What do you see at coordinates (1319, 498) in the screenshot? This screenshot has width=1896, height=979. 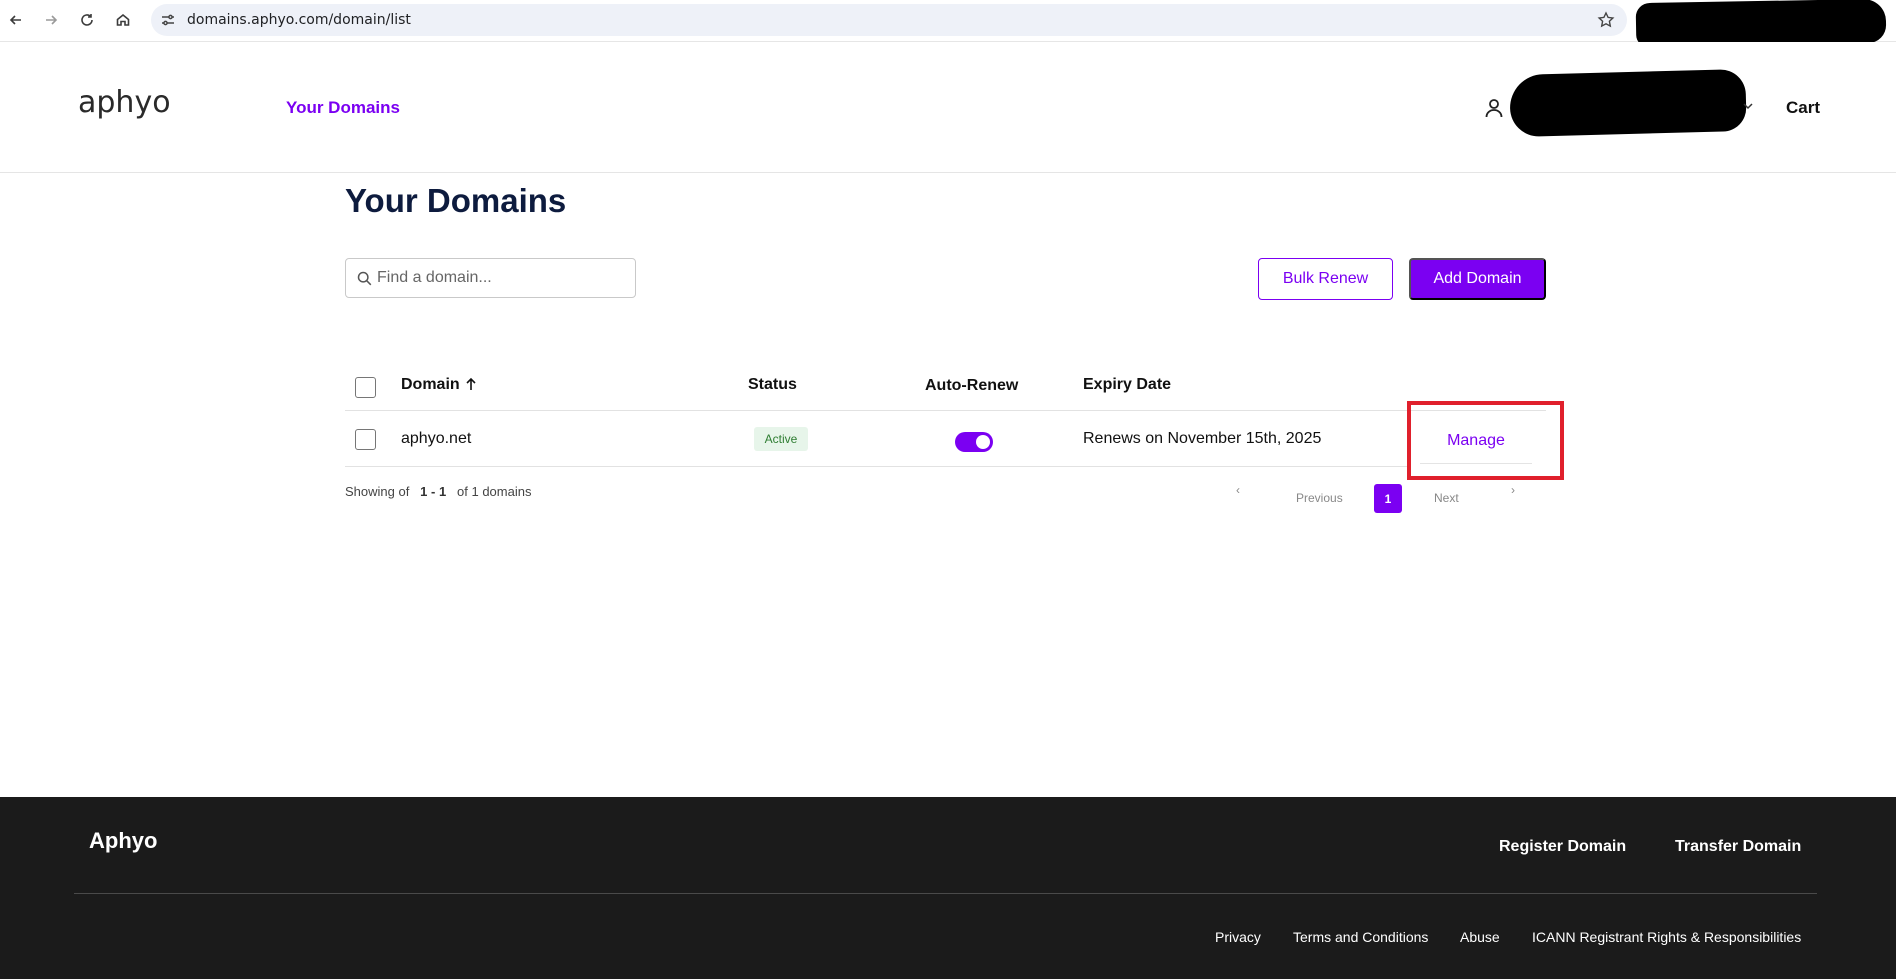 I see `previous-page-button: Previous` at bounding box center [1319, 498].